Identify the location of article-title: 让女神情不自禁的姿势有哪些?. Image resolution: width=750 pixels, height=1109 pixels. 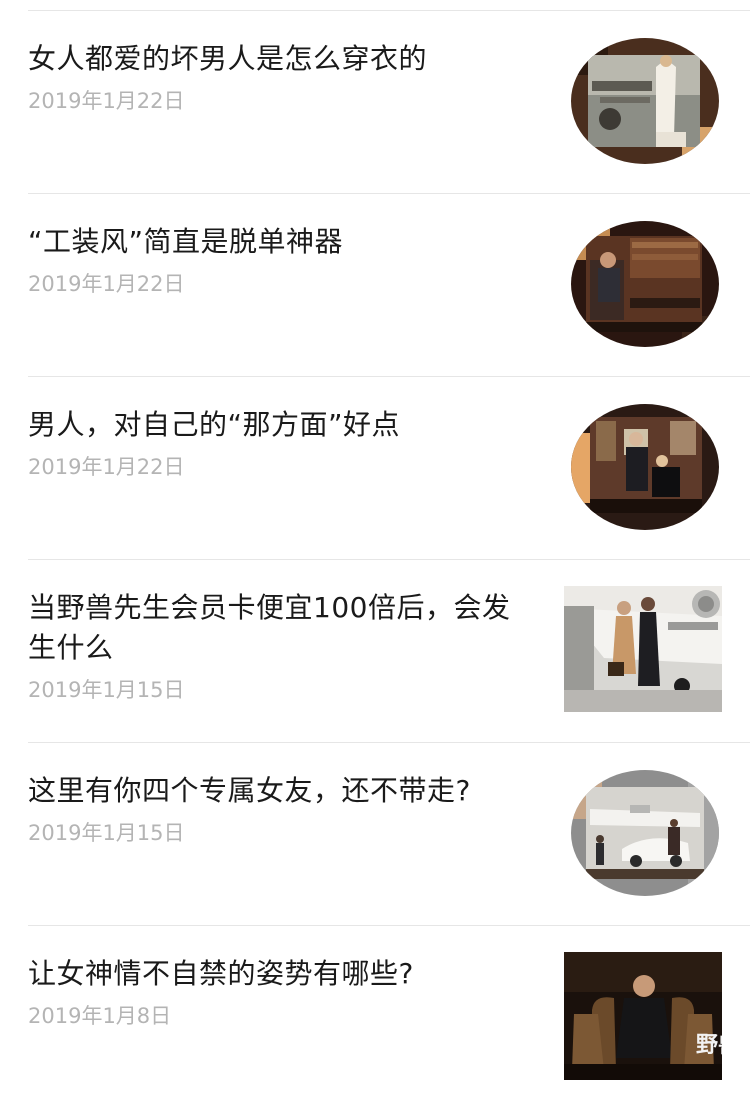
(280, 974).